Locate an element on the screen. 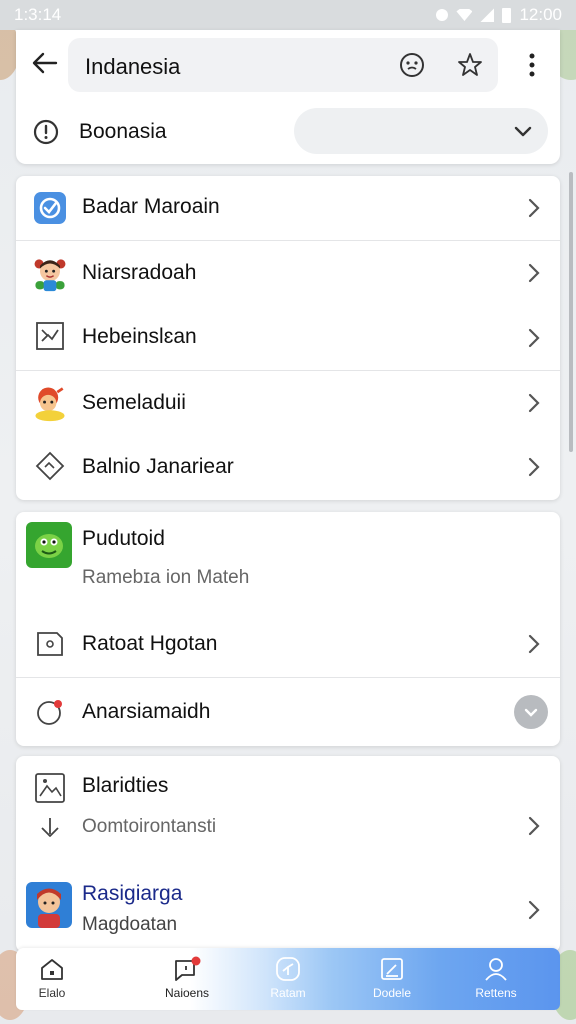 This screenshot has height=1024, width=576. back-arrow-icon is located at coordinates (45, 63).